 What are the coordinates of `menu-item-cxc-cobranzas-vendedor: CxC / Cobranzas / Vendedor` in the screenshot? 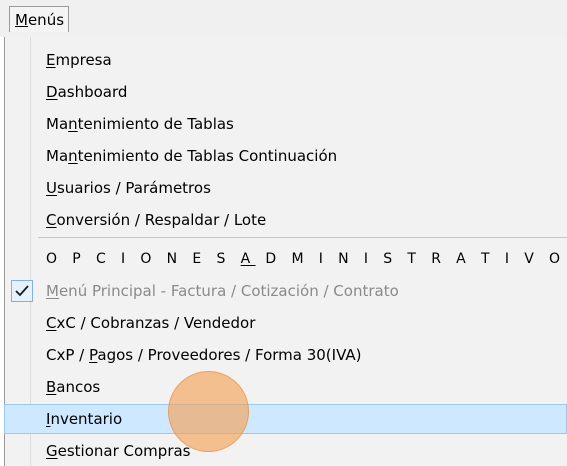 It's located at (285, 323).